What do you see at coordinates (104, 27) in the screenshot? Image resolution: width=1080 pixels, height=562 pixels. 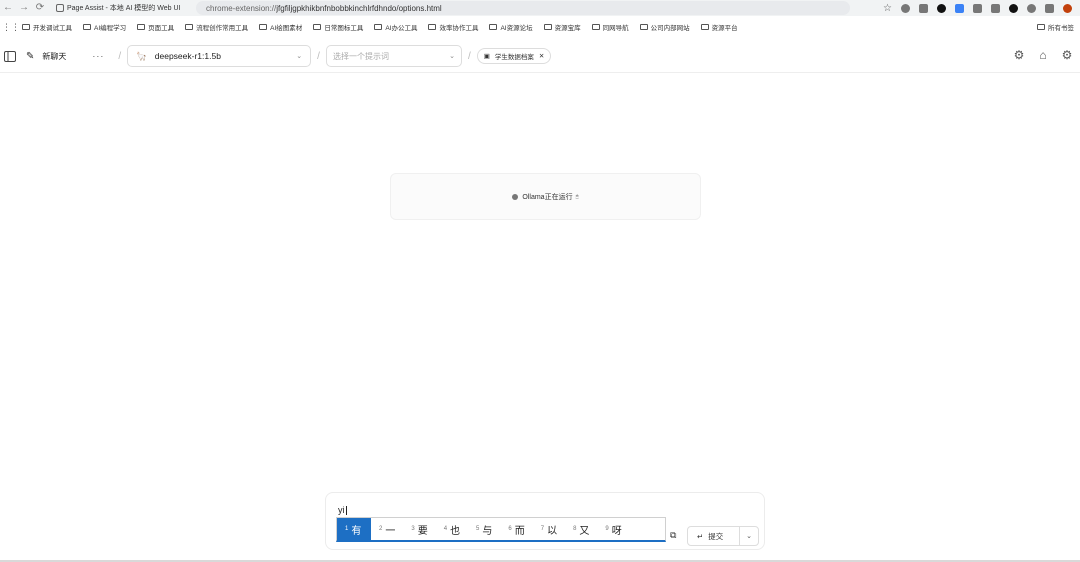 I see `bookmark-folder: AI编程学习` at bounding box center [104, 27].